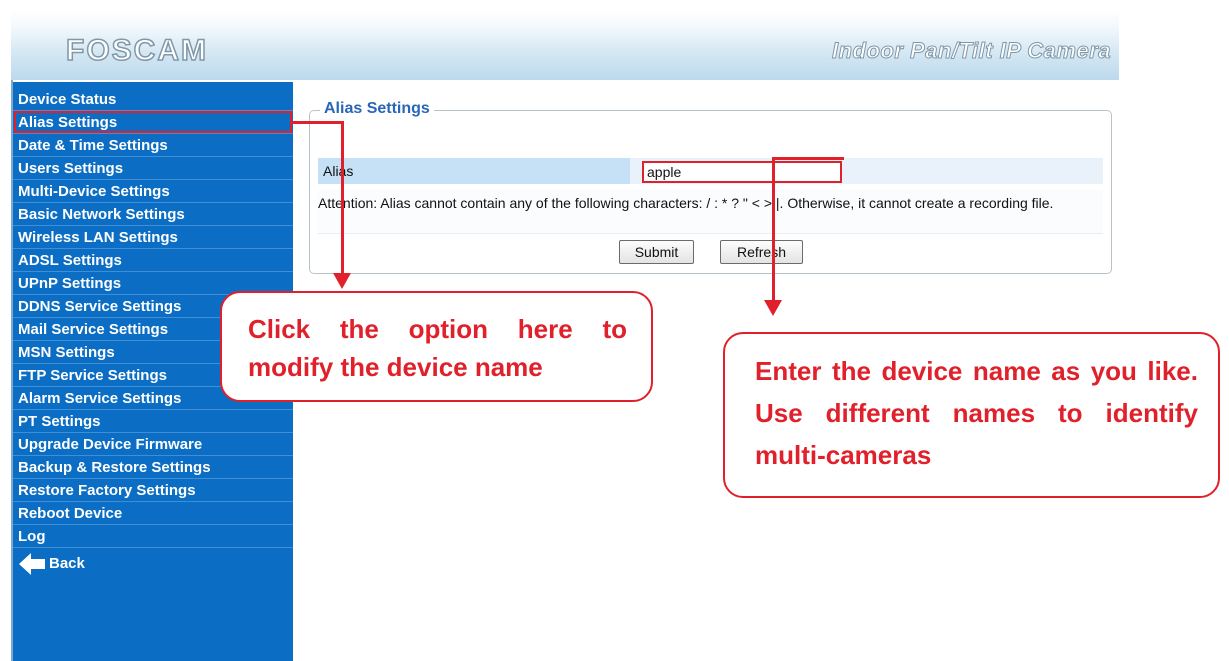  What do you see at coordinates (153, 421) in the screenshot?
I see `sidebar-item-pt-settings: PT Settings` at bounding box center [153, 421].